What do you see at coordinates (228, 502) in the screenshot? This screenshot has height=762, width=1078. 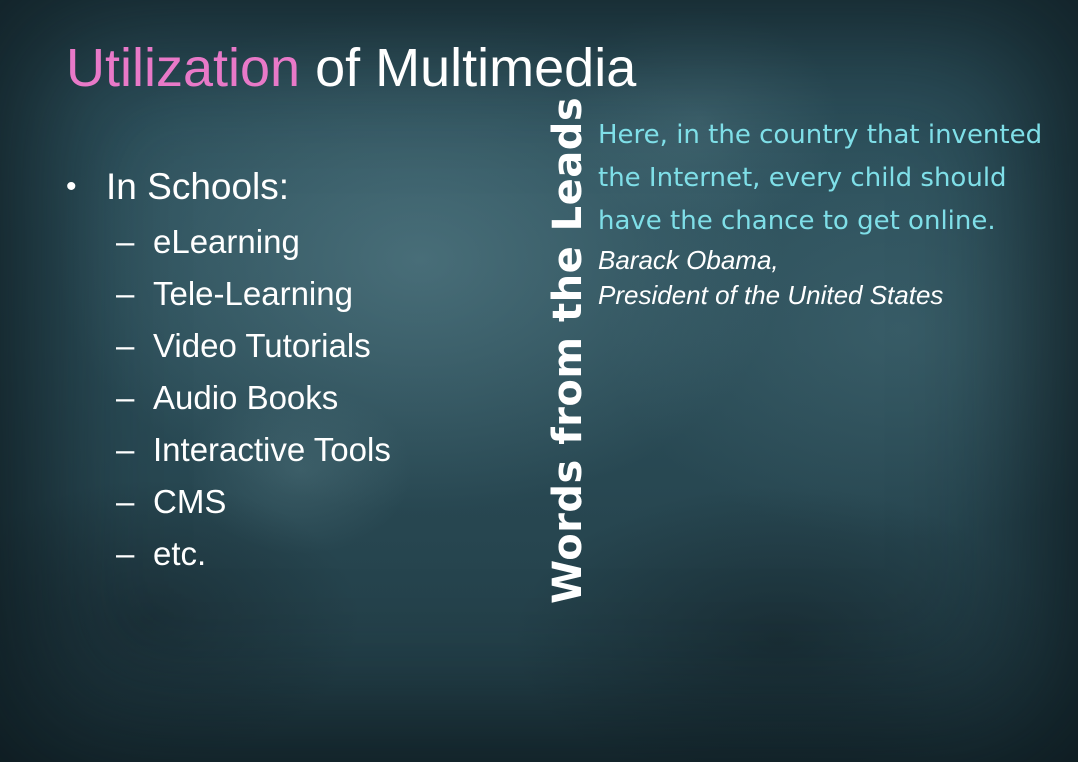 I see `sub-item: – CMS` at bounding box center [228, 502].